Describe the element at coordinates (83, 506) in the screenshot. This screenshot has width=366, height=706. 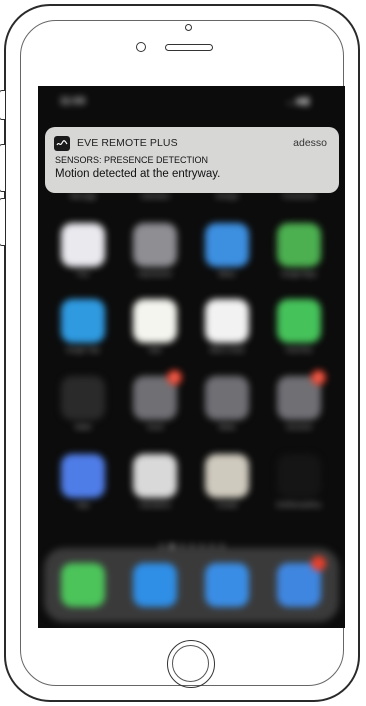
I see `app-label: Clips` at that location.